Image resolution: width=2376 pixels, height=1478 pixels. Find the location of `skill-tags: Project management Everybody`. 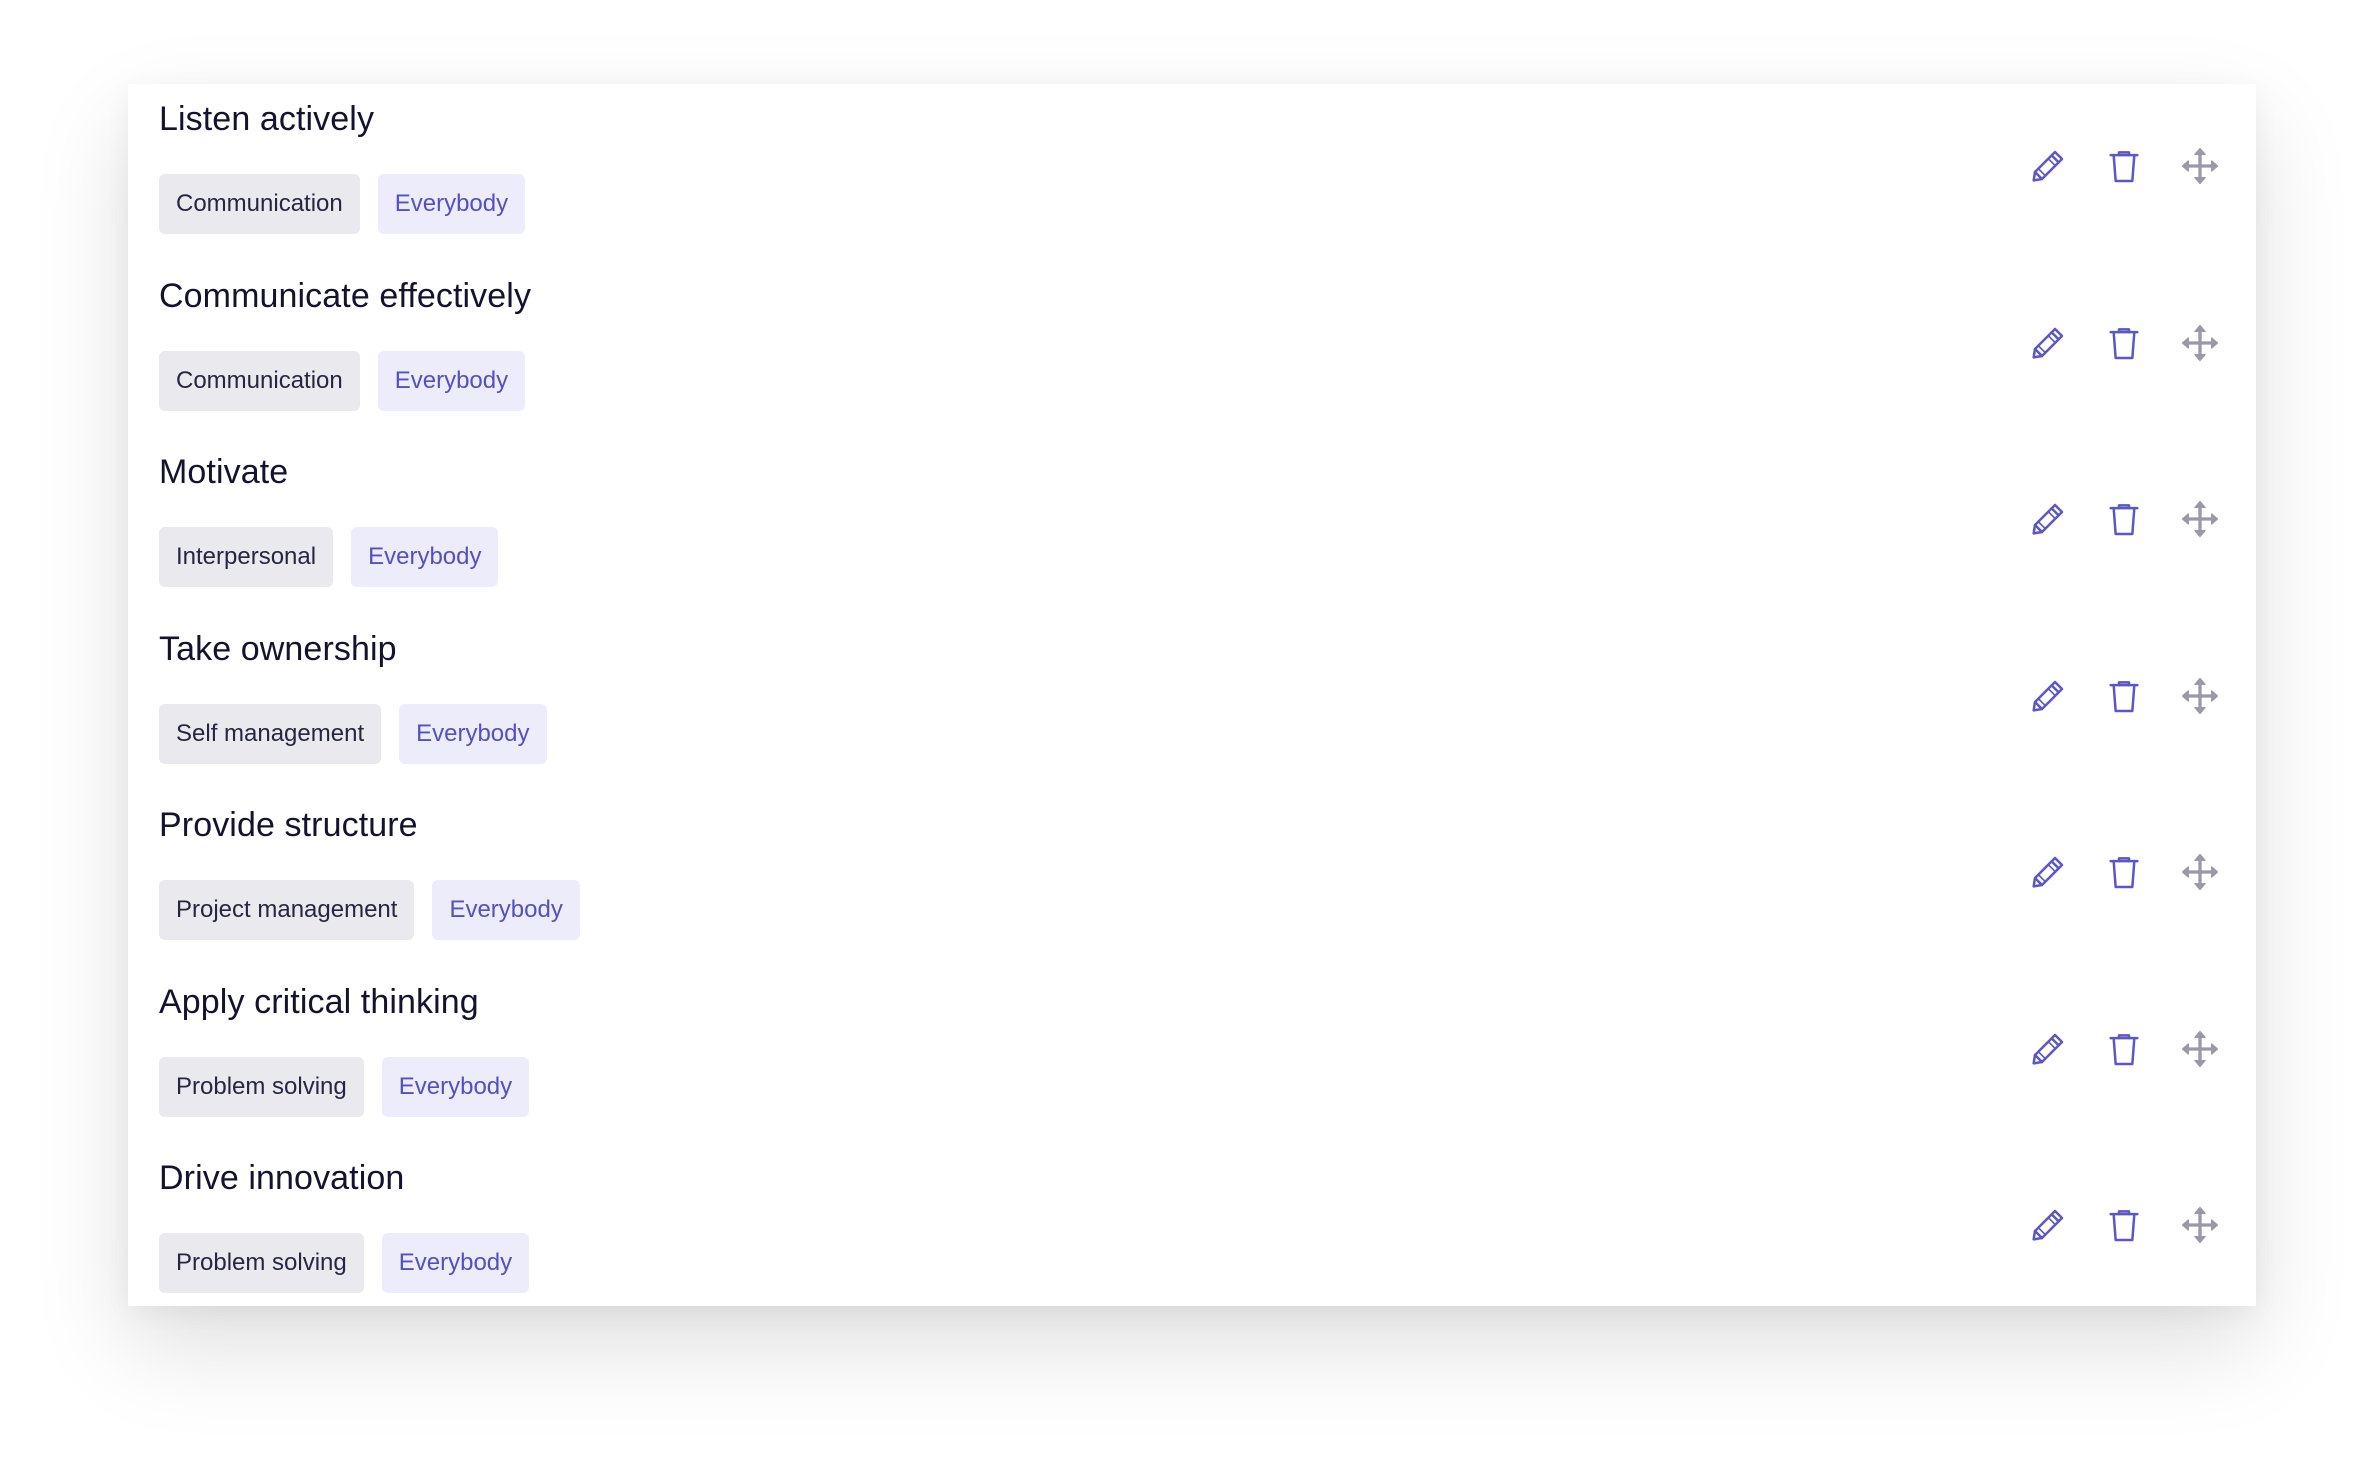

skill-tags: Project management Everybody is located at coordinates (369, 910).